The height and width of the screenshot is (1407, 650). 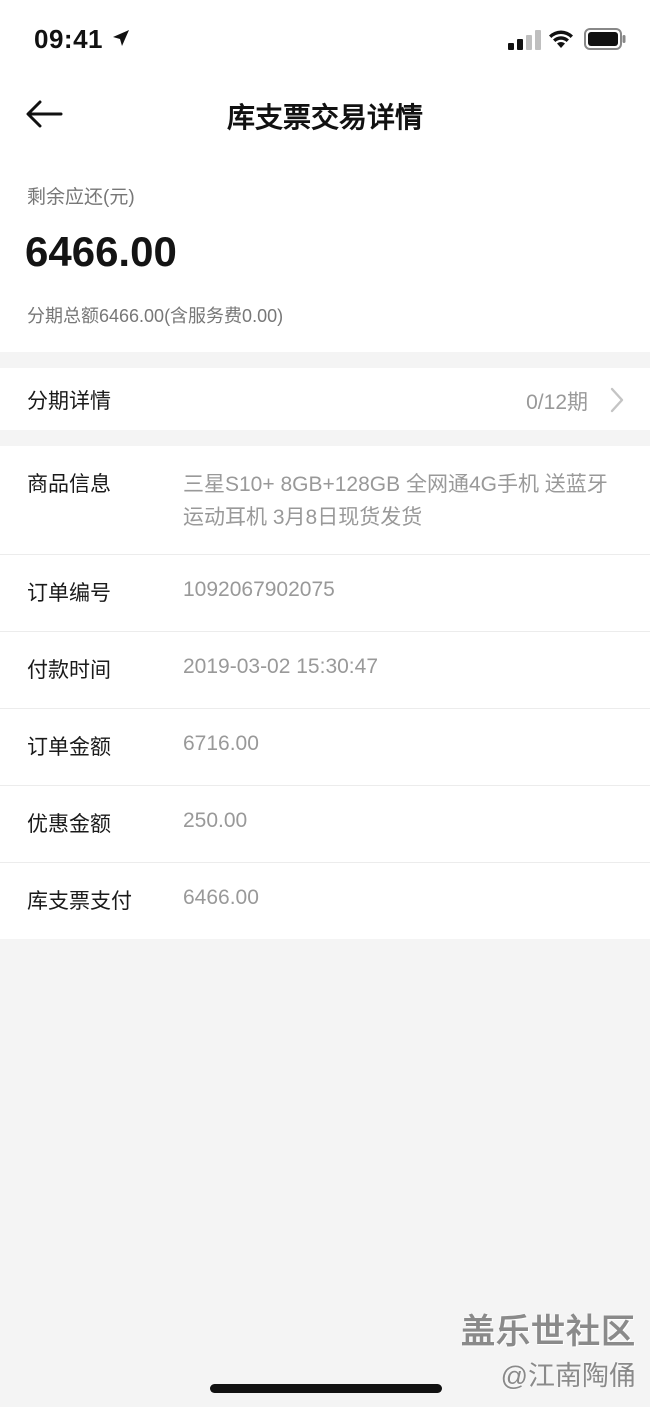 I want to click on status-time: 09:41, so click(x=68, y=39).